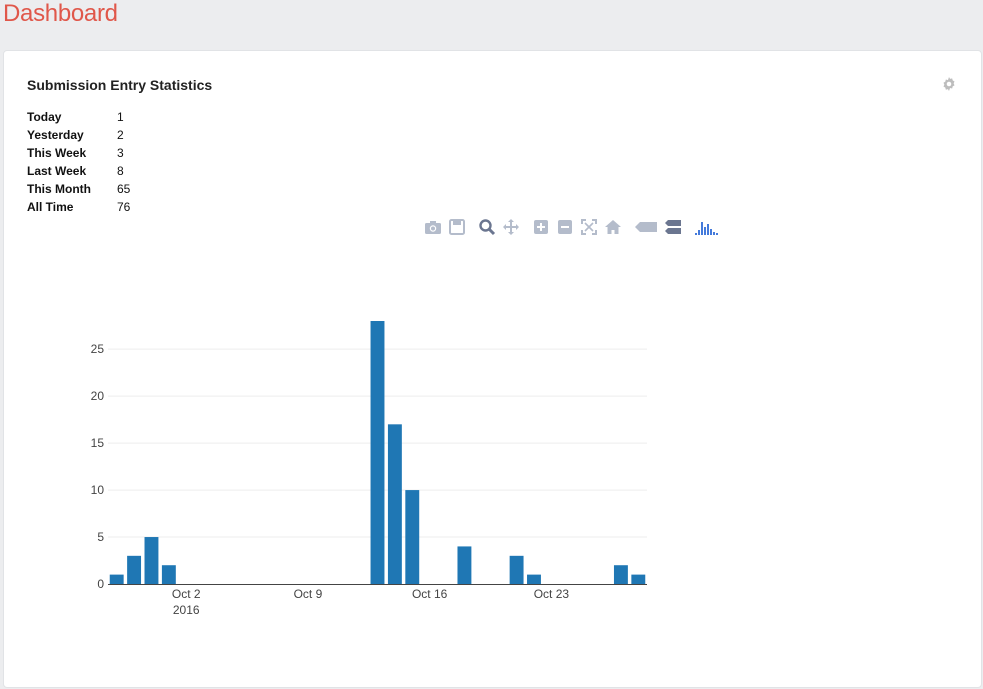 The width and height of the screenshot is (983, 689). I want to click on x-tick-label: Oct 16, so click(430, 594).